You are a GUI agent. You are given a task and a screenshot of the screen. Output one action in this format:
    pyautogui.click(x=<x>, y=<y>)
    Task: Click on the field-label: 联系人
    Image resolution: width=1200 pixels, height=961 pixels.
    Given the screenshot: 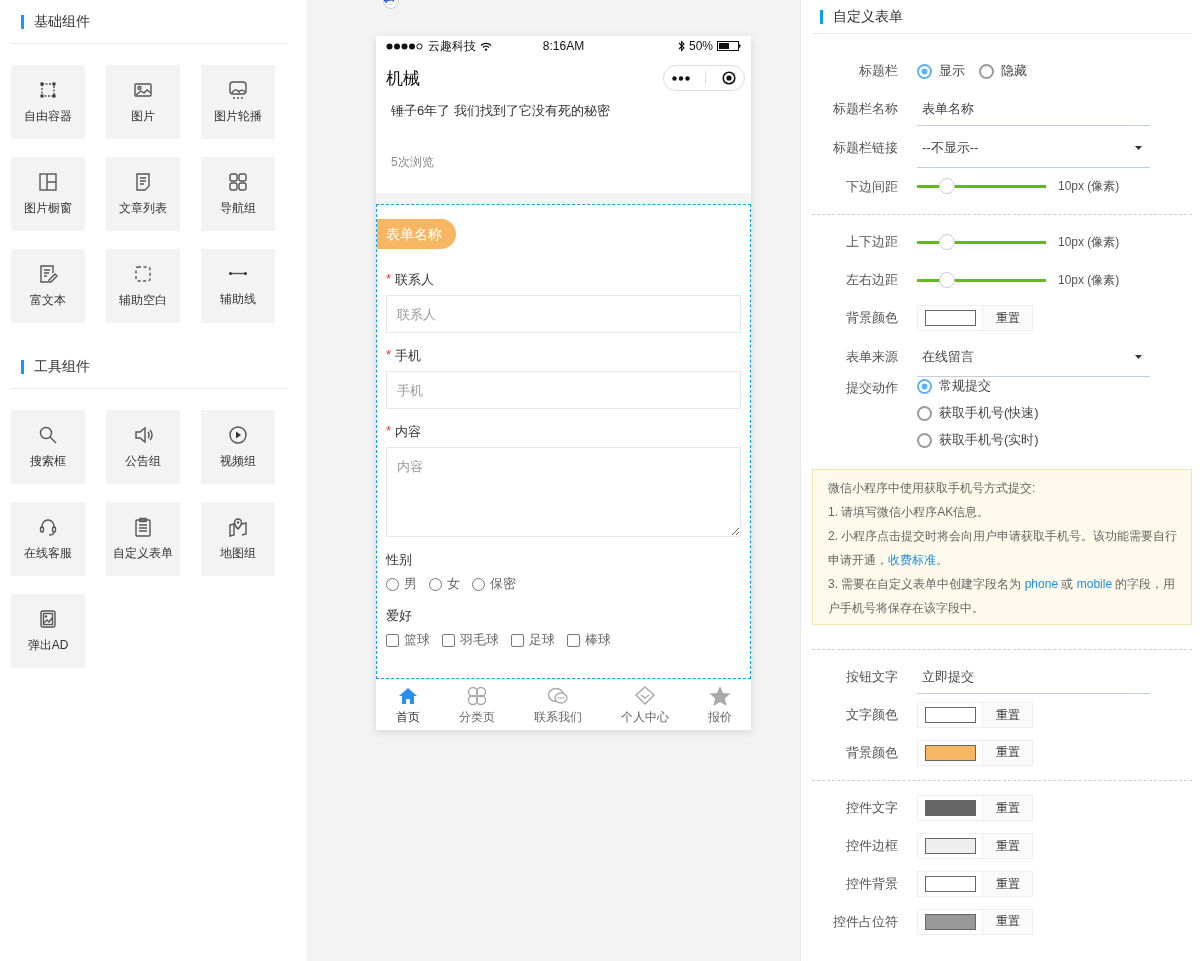 What is the action you would take?
    pyautogui.click(x=415, y=280)
    